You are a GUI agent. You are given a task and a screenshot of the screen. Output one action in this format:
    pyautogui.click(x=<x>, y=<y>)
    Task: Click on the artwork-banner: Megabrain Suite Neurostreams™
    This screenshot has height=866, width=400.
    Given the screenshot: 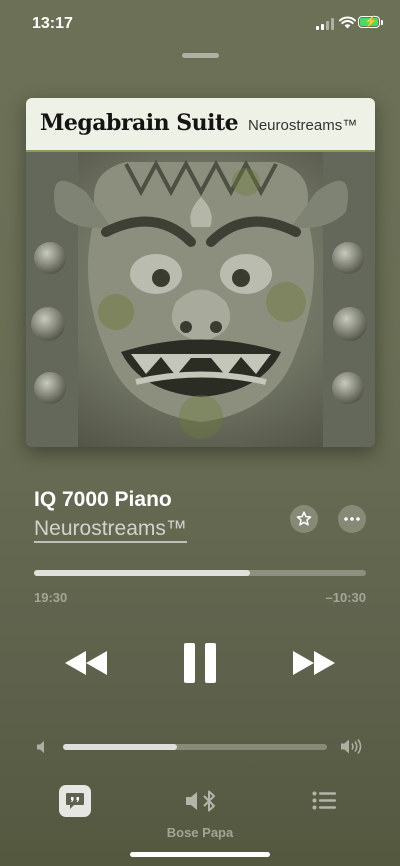 What is the action you would take?
    pyautogui.click(x=200, y=125)
    